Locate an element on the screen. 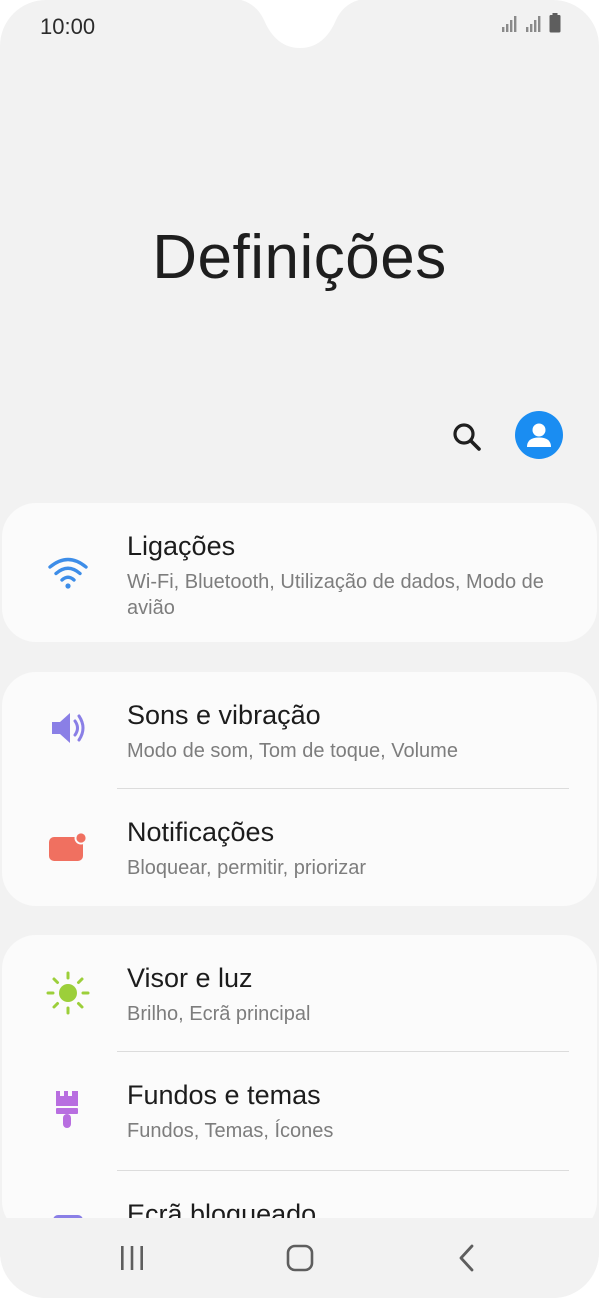  profile-button is located at coordinates (539, 435).